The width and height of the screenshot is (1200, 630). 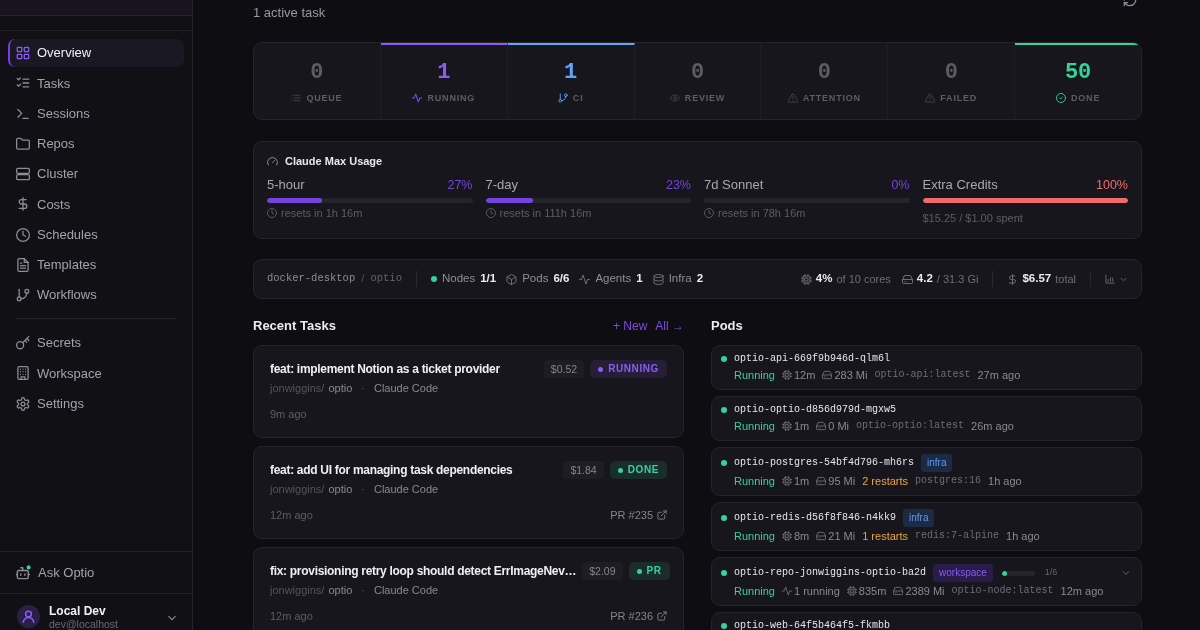 What do you see at coordinates (658, 279) in the screenshot?
I see `database-icon` at bounding box center [658, 279].